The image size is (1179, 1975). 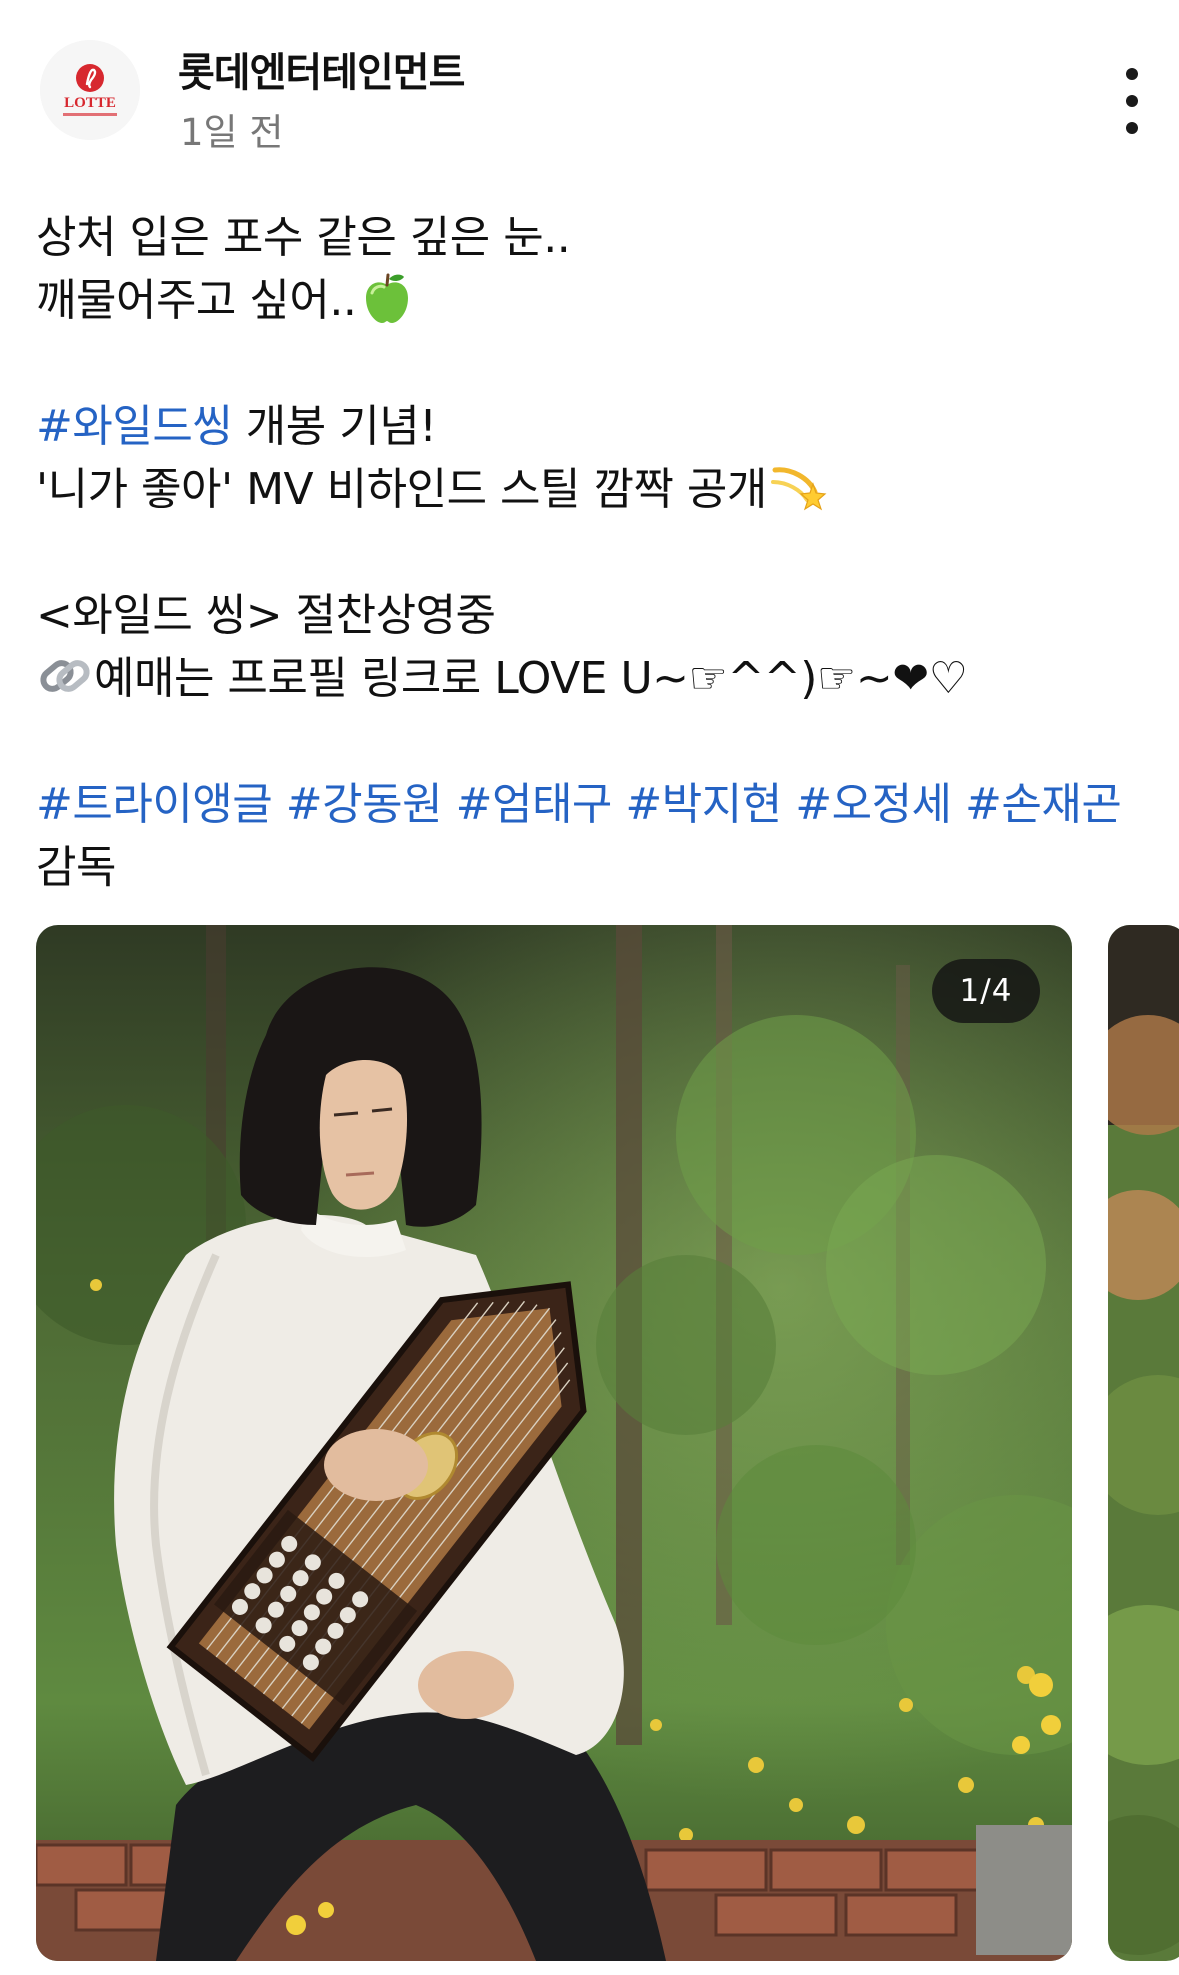 I want to click on link-icon, so click(x=65, y=676).